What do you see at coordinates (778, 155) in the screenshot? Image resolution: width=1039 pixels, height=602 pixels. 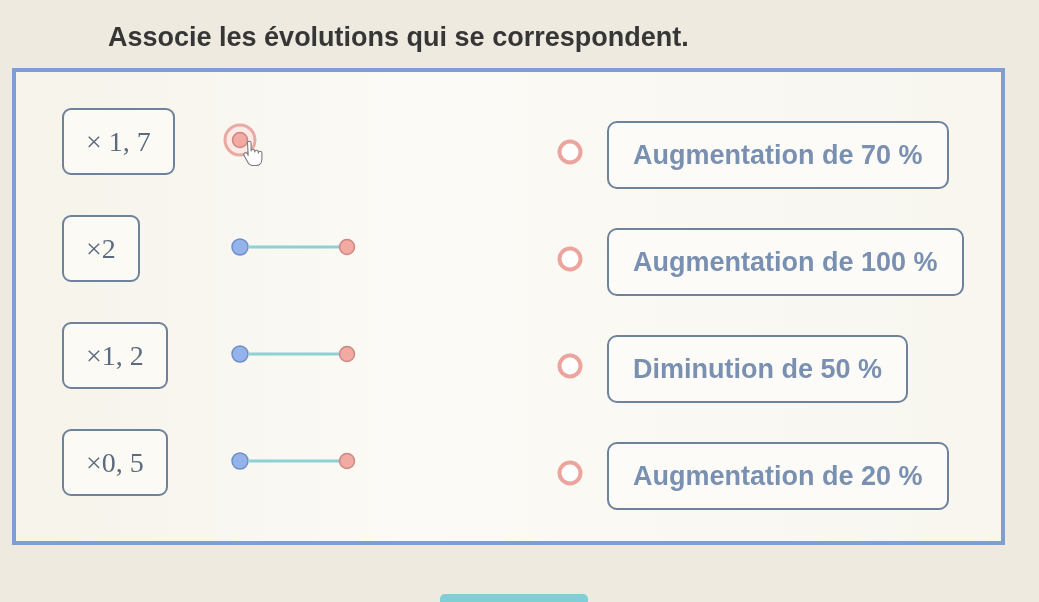 I see `description-card: Augmentation de 70 %` at bounding box center [778, 155].